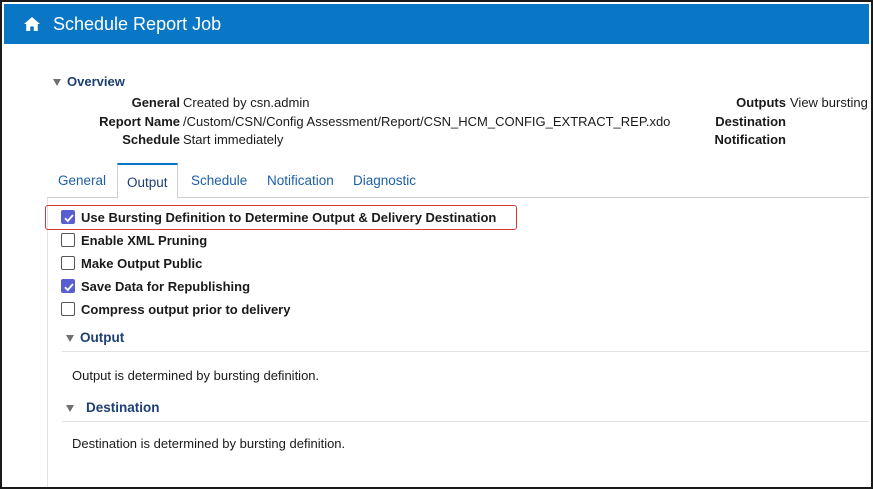 The height and width of the screenshot is (489, 873). I want to click on option-label: Make Output Public, so click(142, 263).